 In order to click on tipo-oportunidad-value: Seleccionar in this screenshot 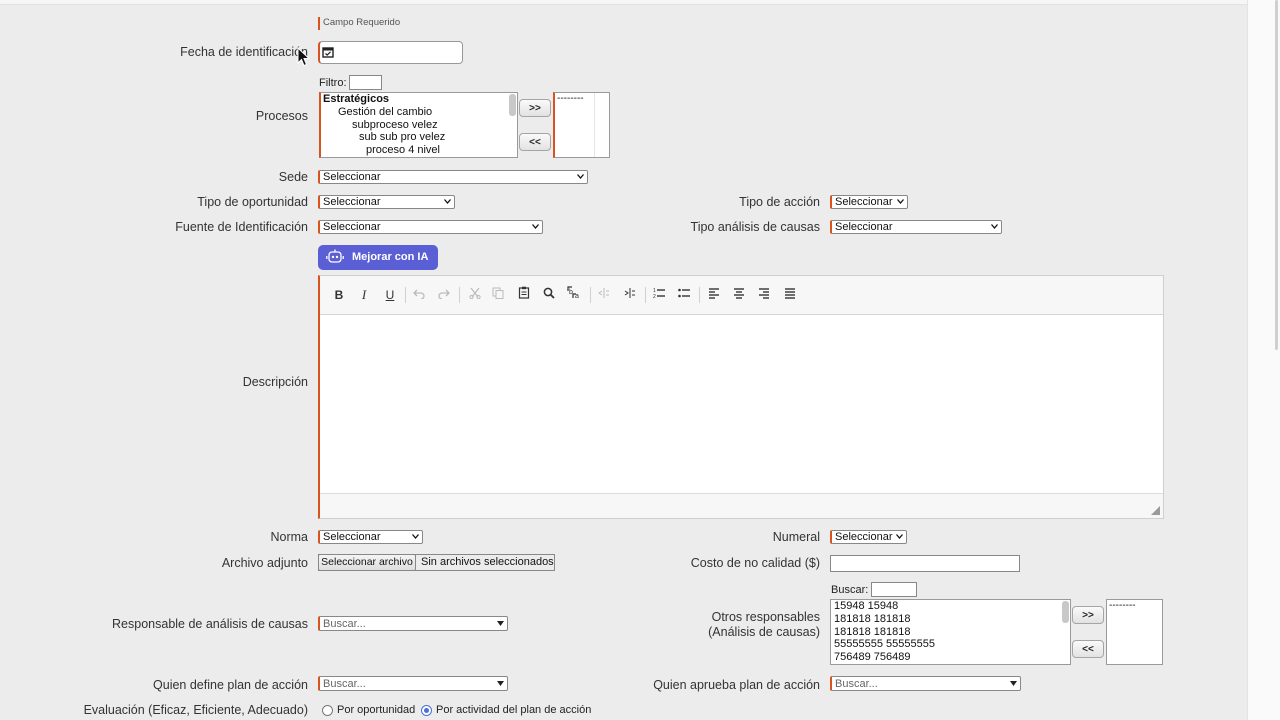, I will do `click(352, 202)`.